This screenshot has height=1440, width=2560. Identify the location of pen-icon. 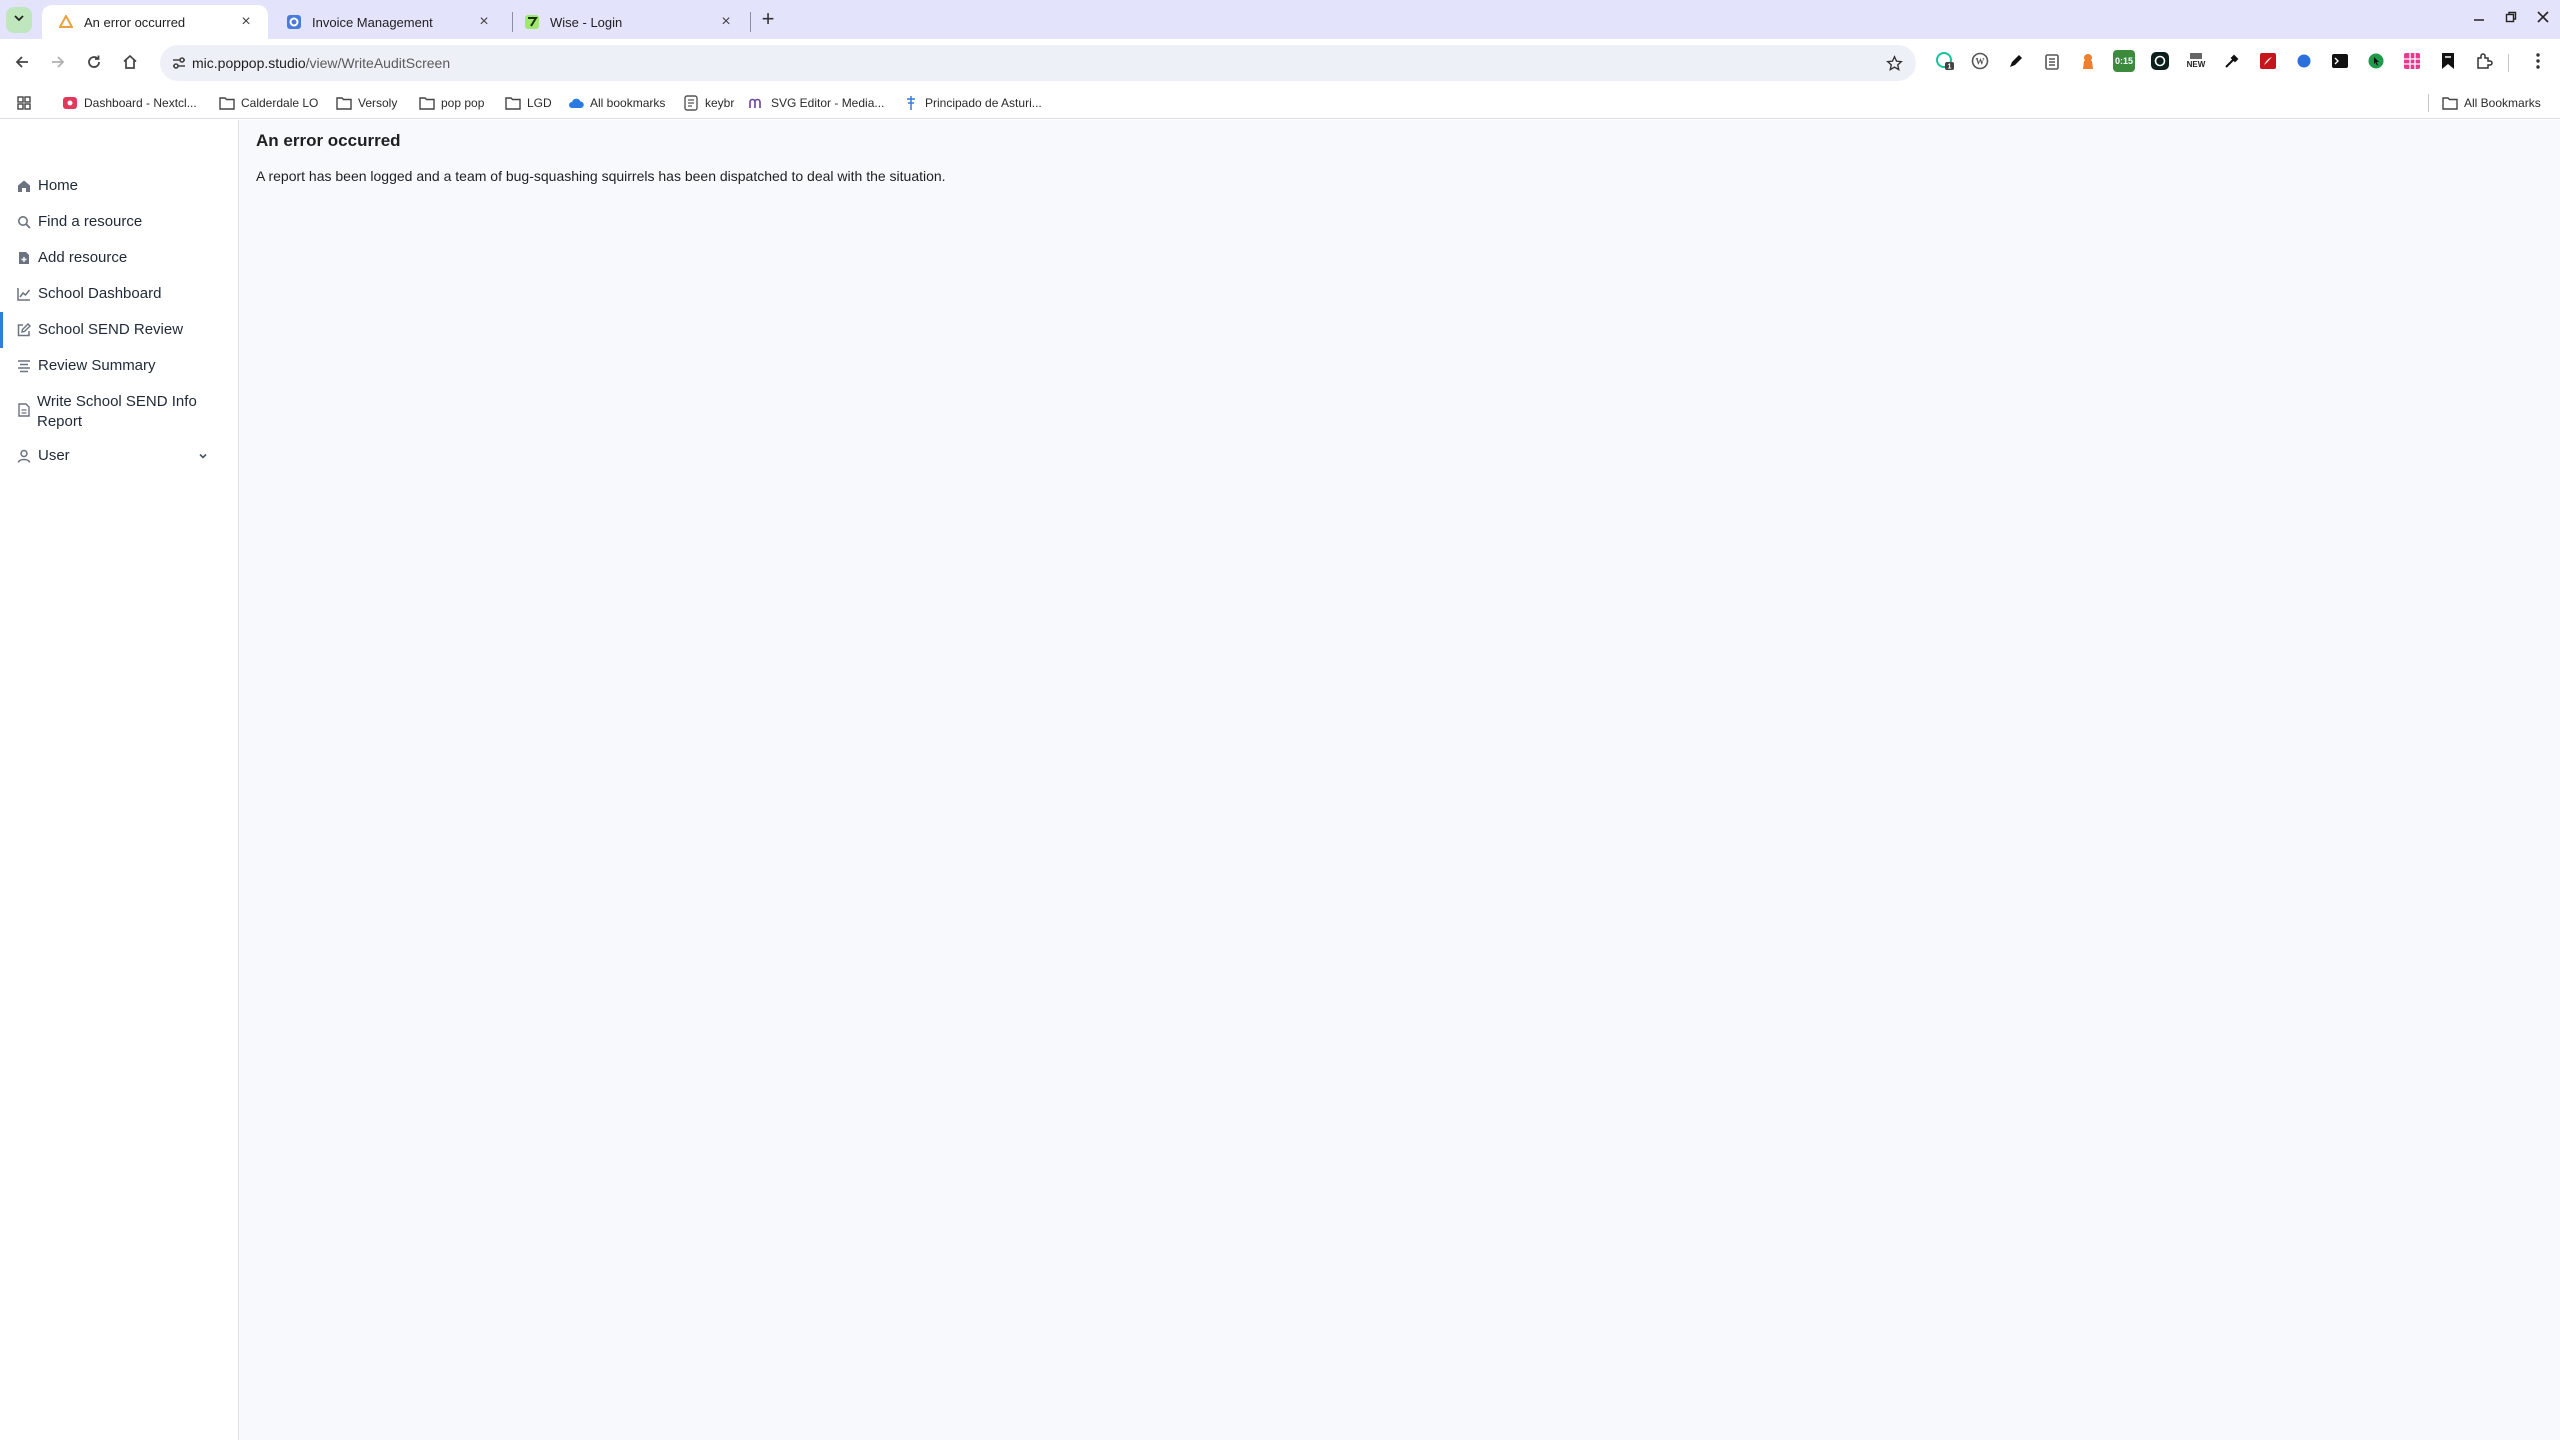
(2016, 61).